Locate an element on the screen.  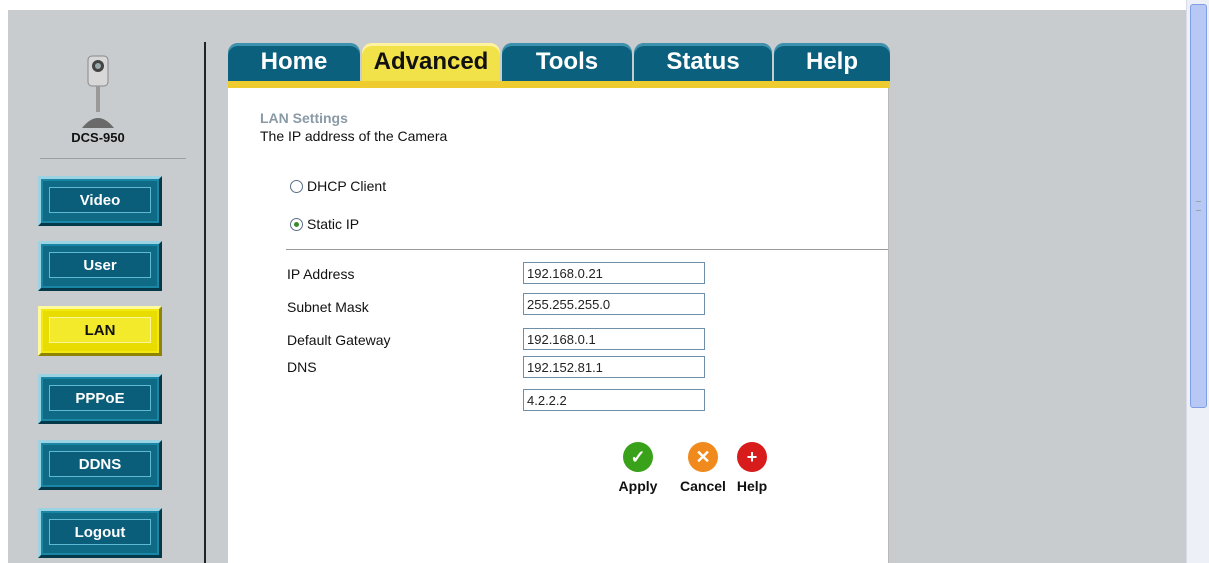
dns-primary-input is located at coordinates (614, 367).